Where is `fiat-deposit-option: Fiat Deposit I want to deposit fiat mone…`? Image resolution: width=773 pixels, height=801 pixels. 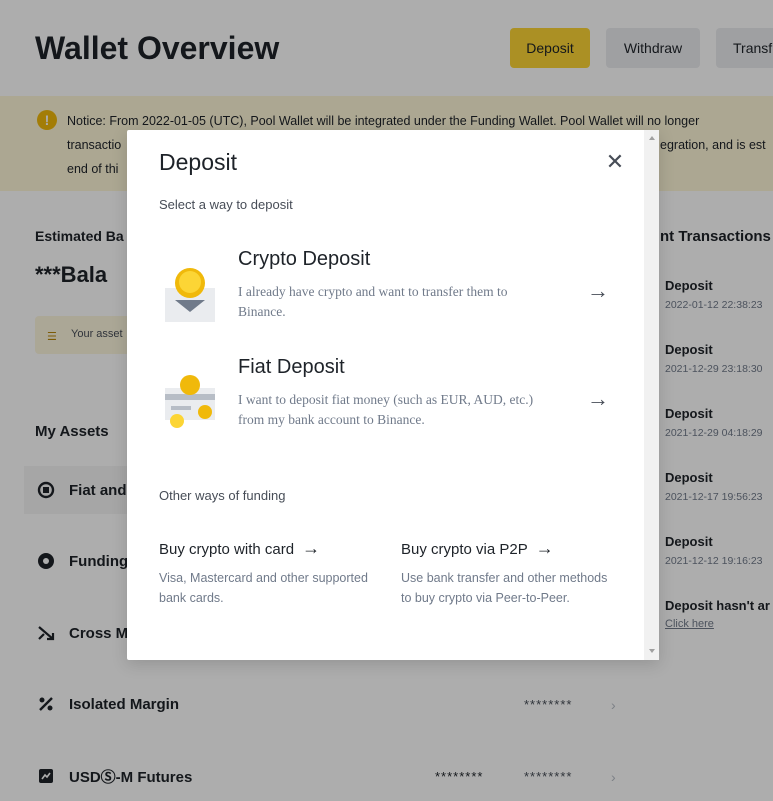 fiat-deposit-option: Fiat Deposit I want to deposit fiat mone… is located at coordinates (389, 406).